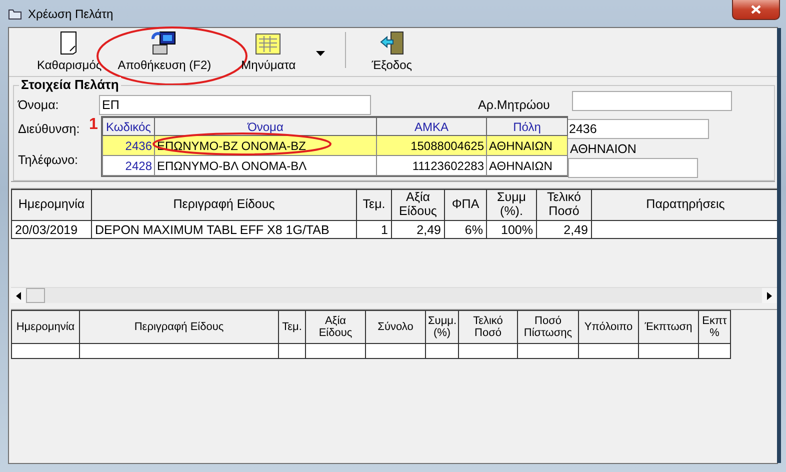 The image size is (786, 472). Describe the element at coordinates (268, 44) in the screenshot. I see `document-icon` at that location.